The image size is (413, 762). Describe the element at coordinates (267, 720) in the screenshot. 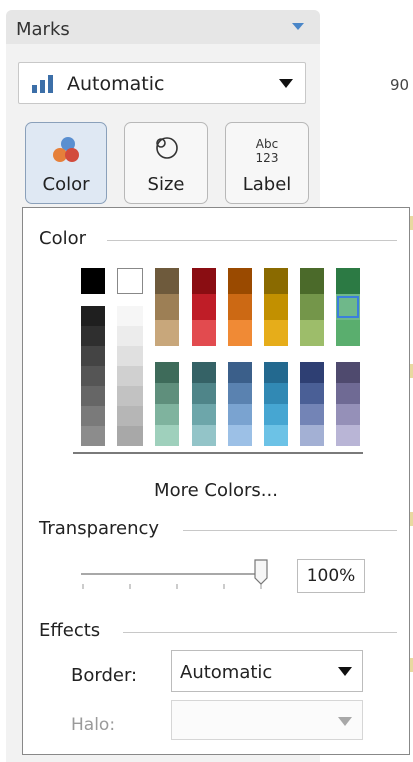

I see `halo-dropdown` at that location.